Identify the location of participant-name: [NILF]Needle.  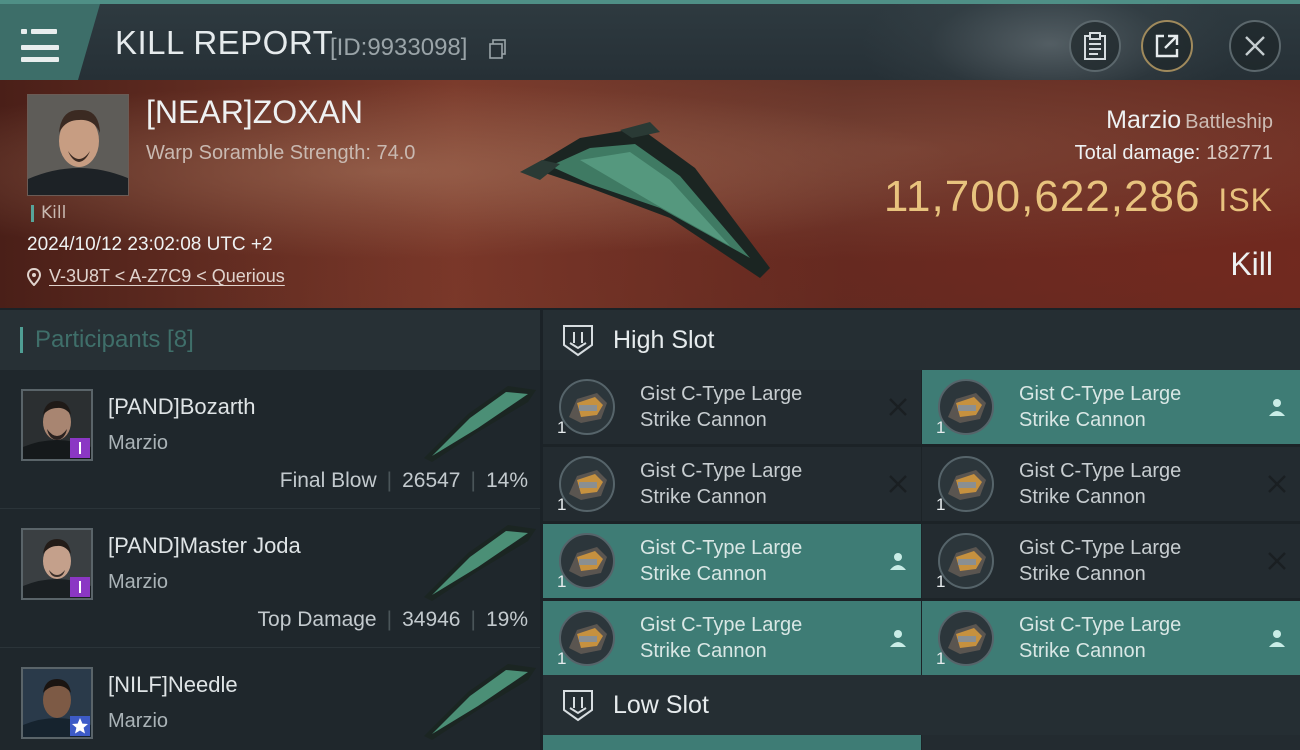
(173, 685).